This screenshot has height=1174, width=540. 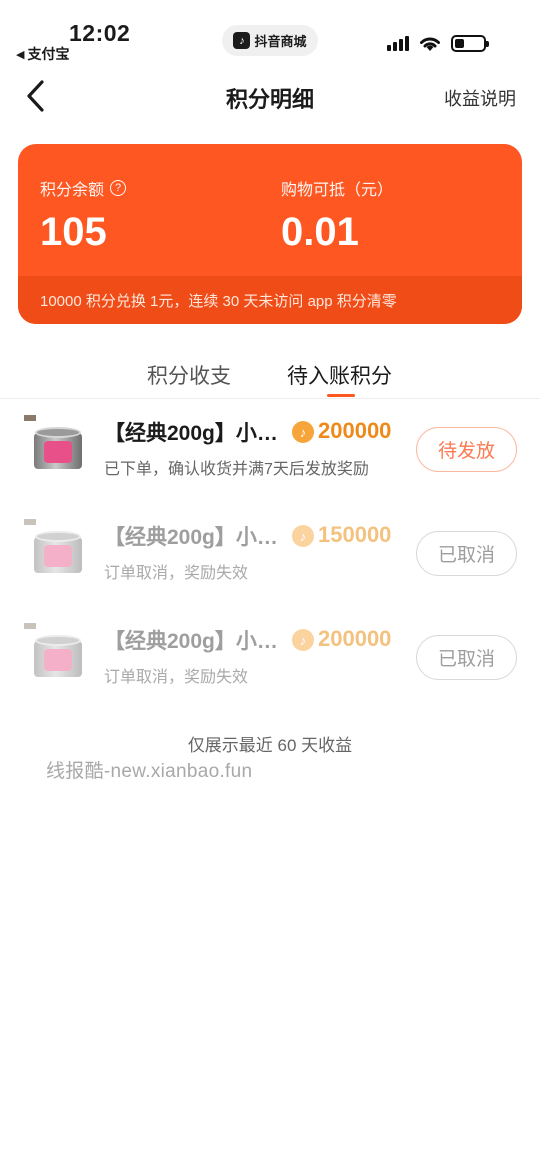 What do you see at coordinates (72, 190) in the screenshot?
I see `balance-label: 积分余额` at bounding box center [72, 190].